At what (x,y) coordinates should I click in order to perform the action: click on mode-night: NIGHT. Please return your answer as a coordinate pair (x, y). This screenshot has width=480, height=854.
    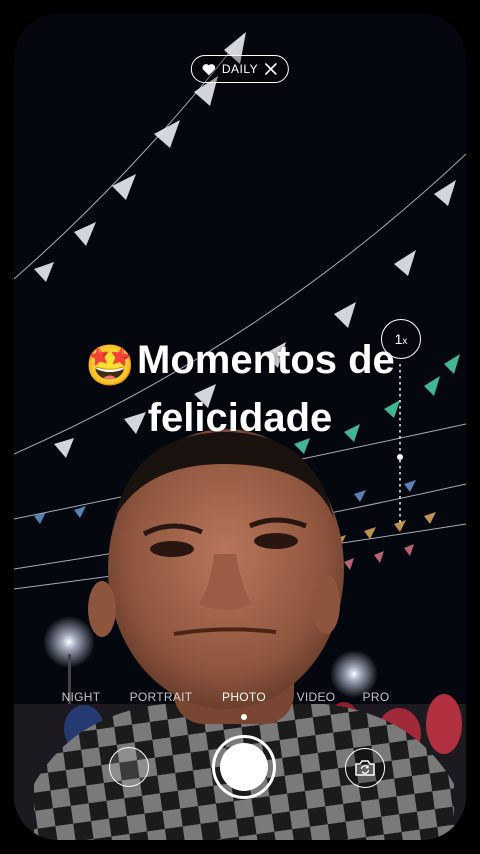
    Looking at the image, I should click on (81, 697).